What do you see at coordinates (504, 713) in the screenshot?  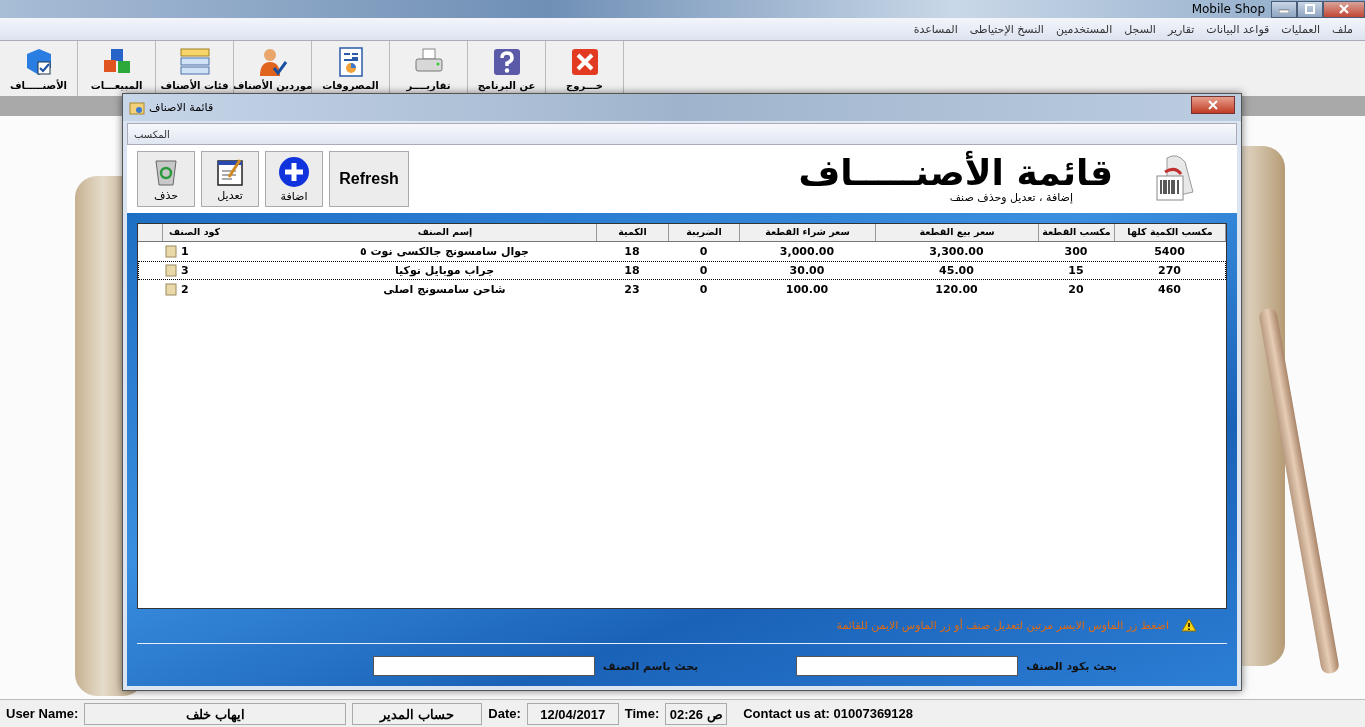 I see `status-label: Date:` at bounding box center [504, 713].